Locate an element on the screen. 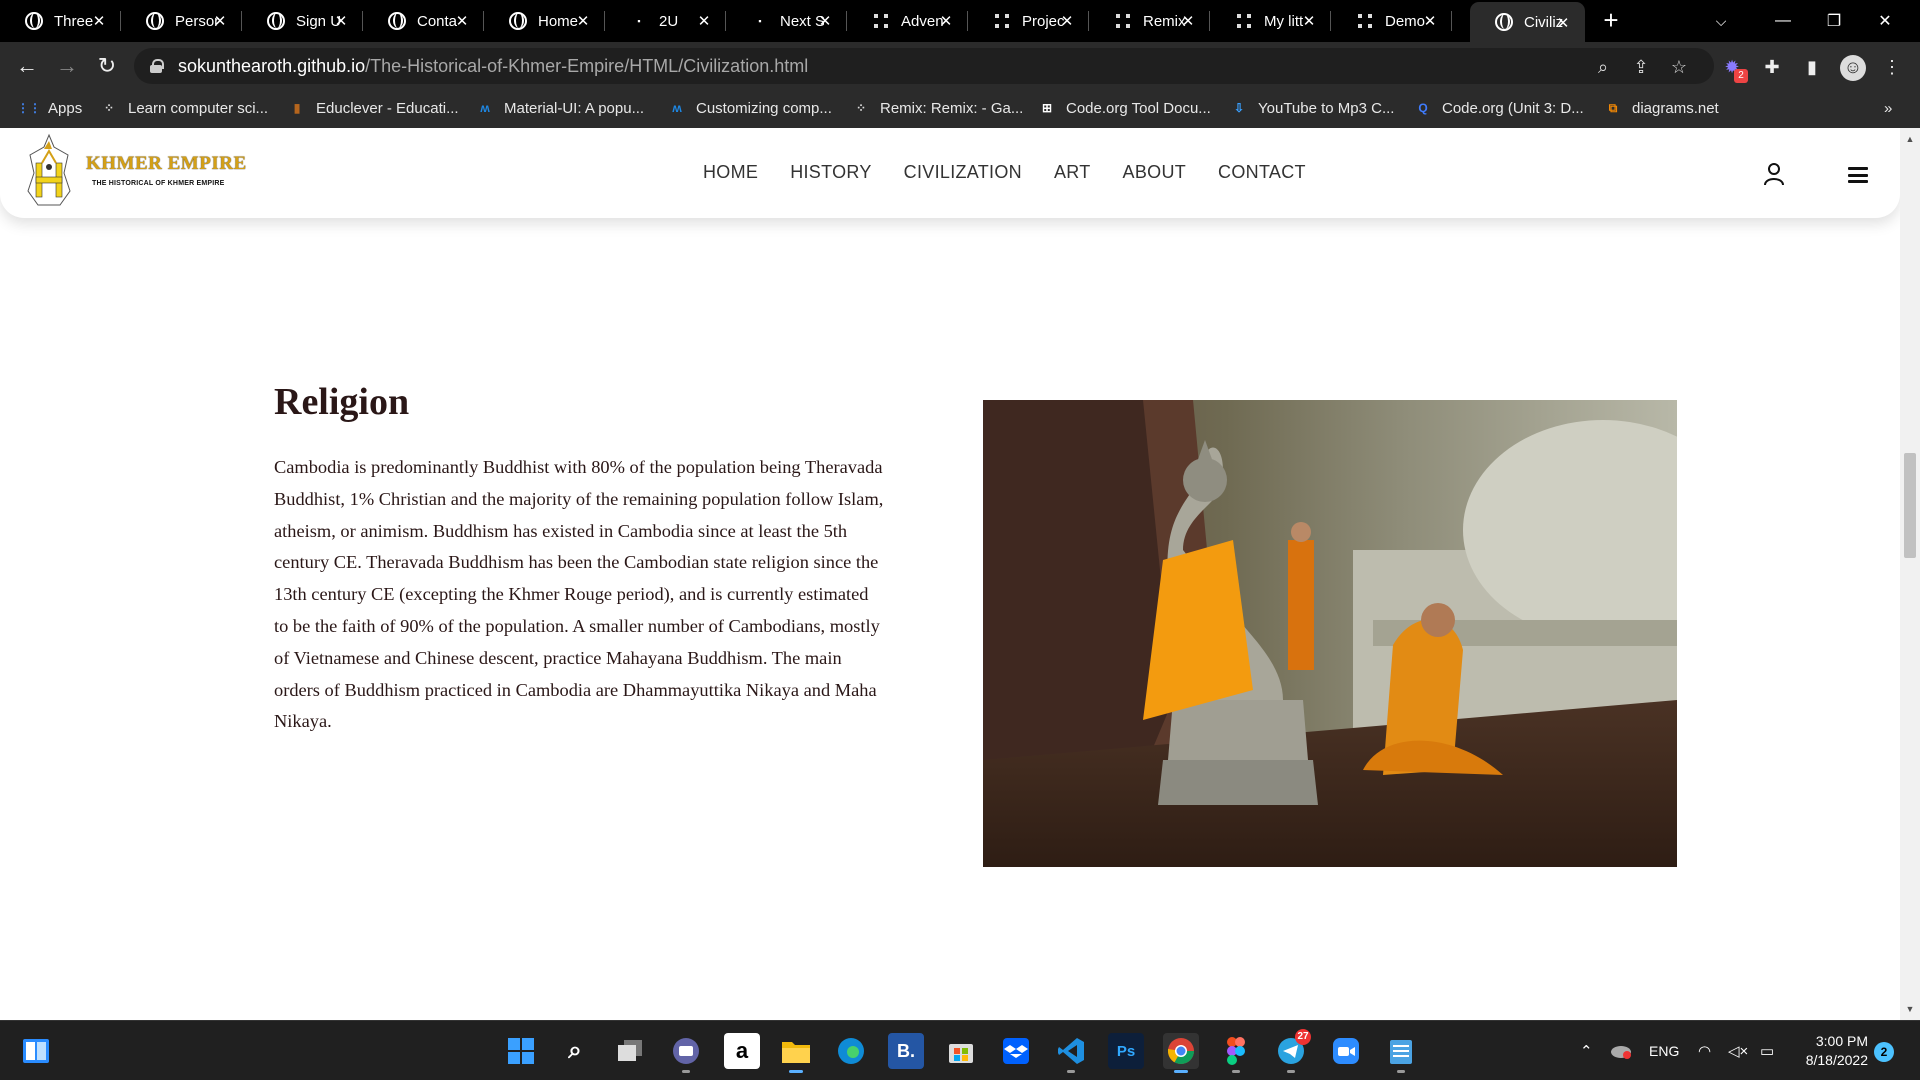 This screenshot has height=1080, width=1920. scroll-down-icon: ▼ is located at coordinates (1910, 1009).